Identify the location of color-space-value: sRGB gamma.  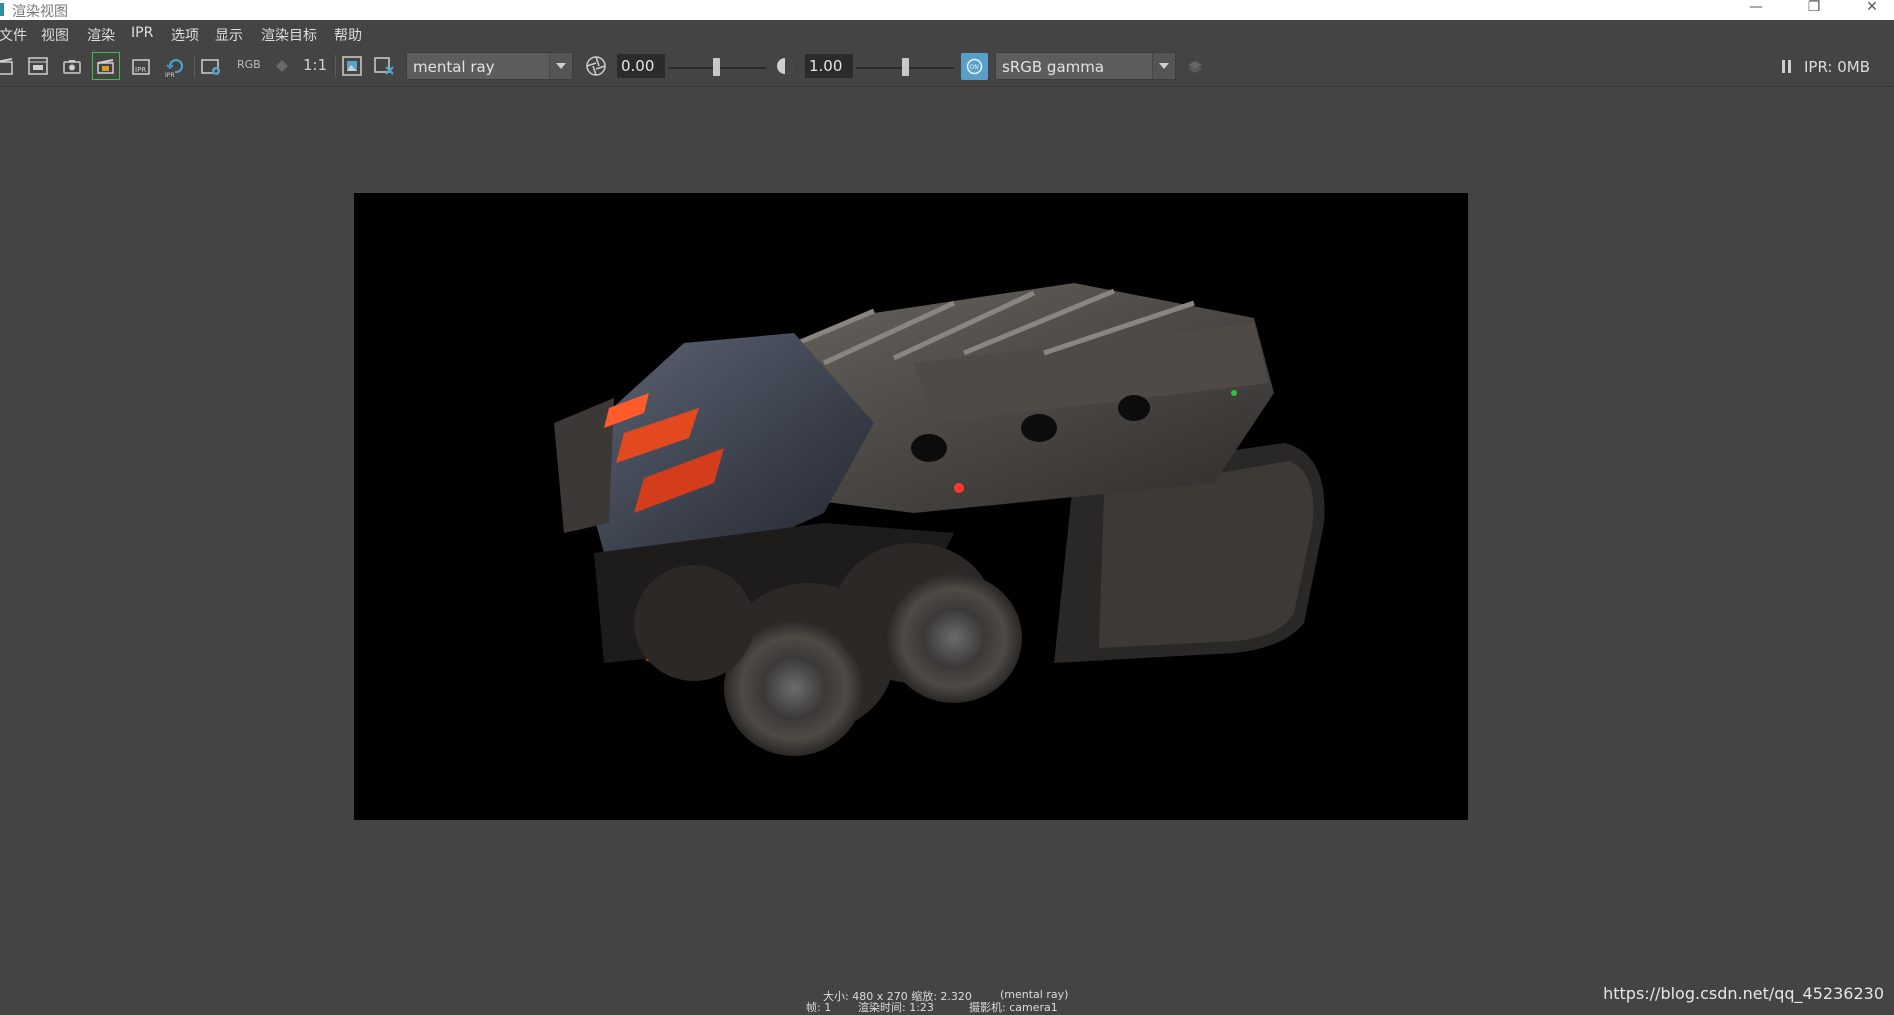
(1053, 67).